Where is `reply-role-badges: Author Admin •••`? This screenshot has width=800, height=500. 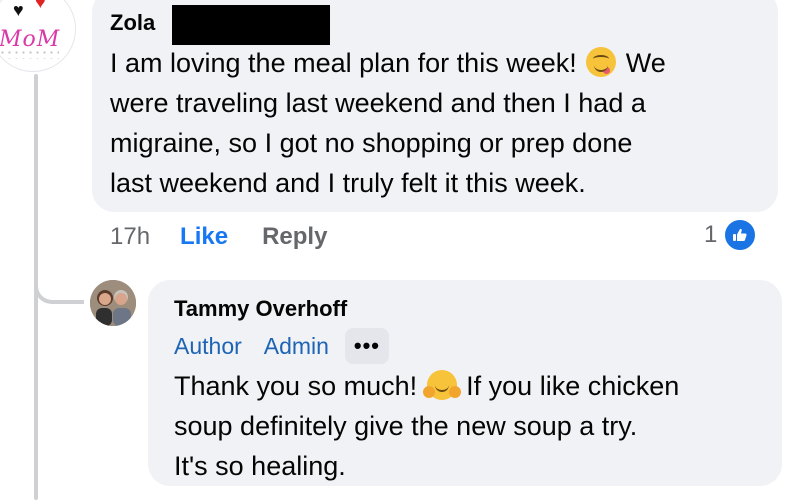
reply-role-badges: Author Admin ••• is located at coordinates (281, 346).